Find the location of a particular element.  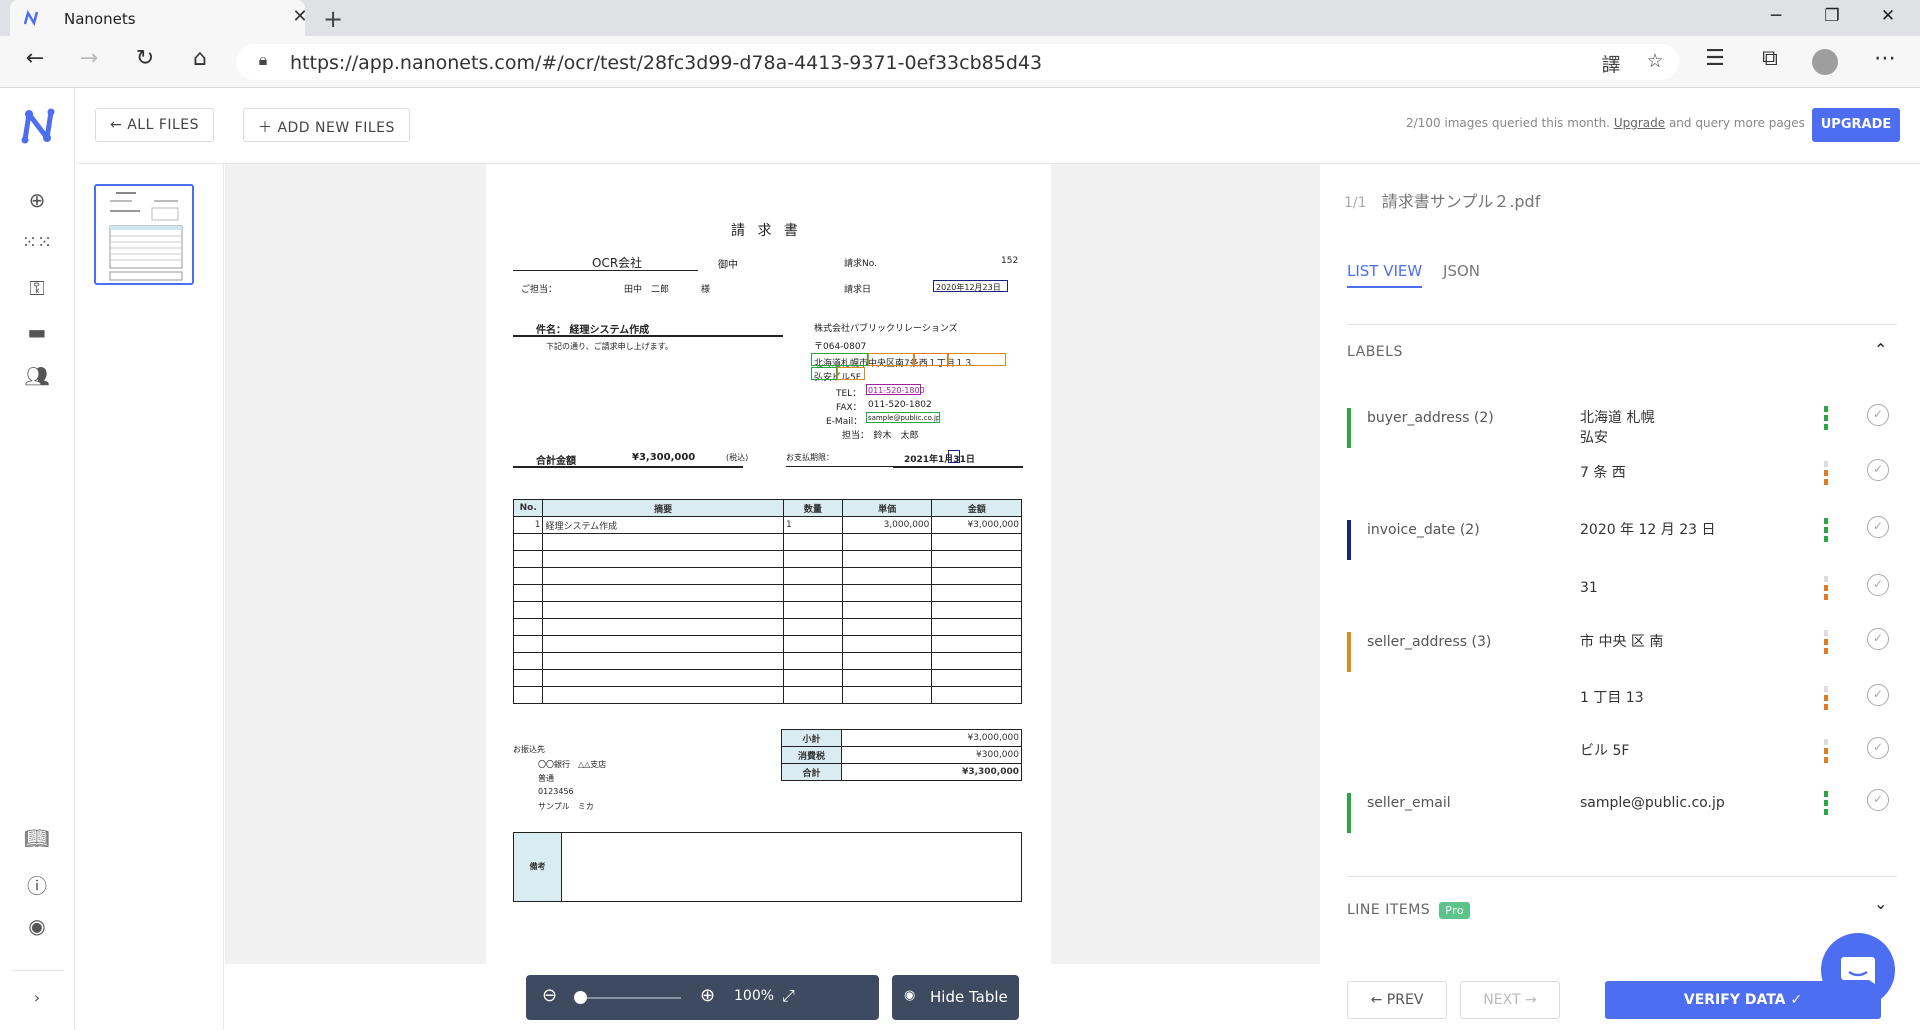

tab-close-icon: ✕ is located at coordinates (300, 16).